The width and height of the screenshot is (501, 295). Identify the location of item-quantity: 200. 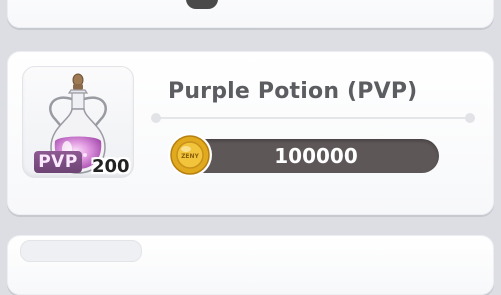
(111, 166).